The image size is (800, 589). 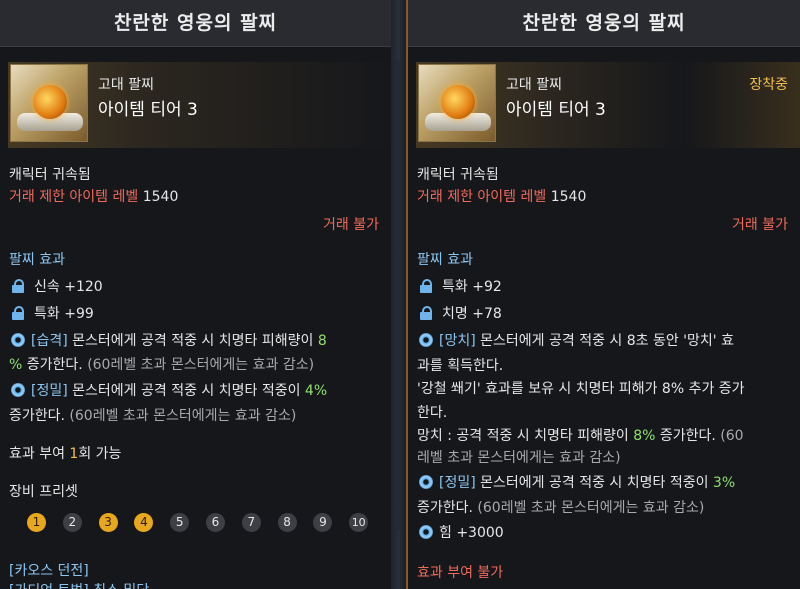 What do you see at coordinates (724, 483) in the screenshot?
I see `effect-value: 3%` at bounding box center [724, 483].